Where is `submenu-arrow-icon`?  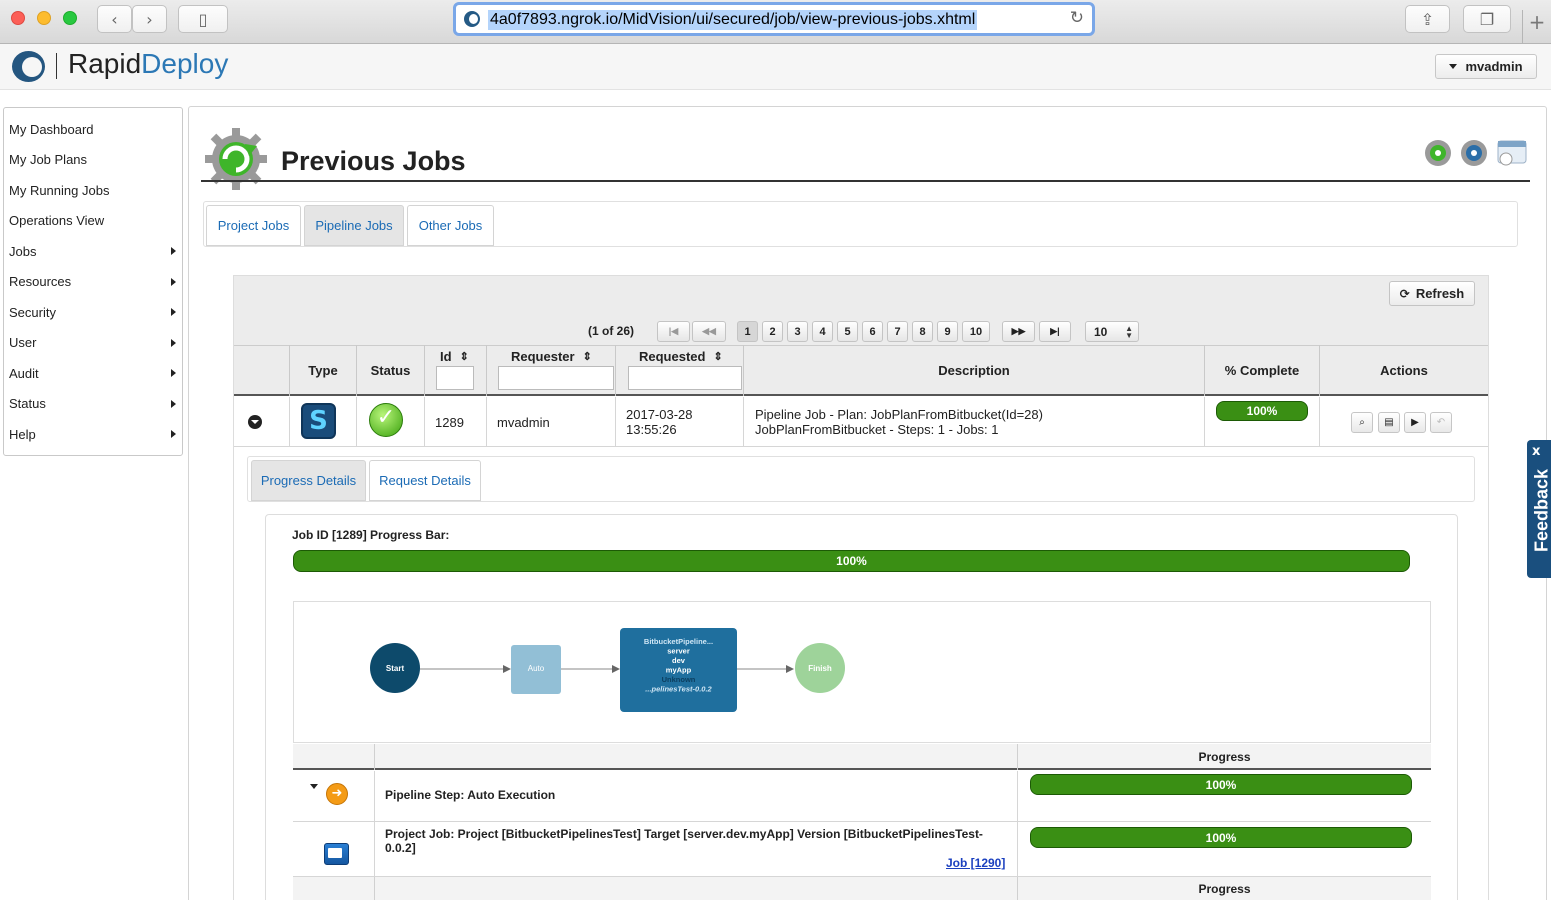 submenu-arrow-icon is located at coordinates (173, 434).